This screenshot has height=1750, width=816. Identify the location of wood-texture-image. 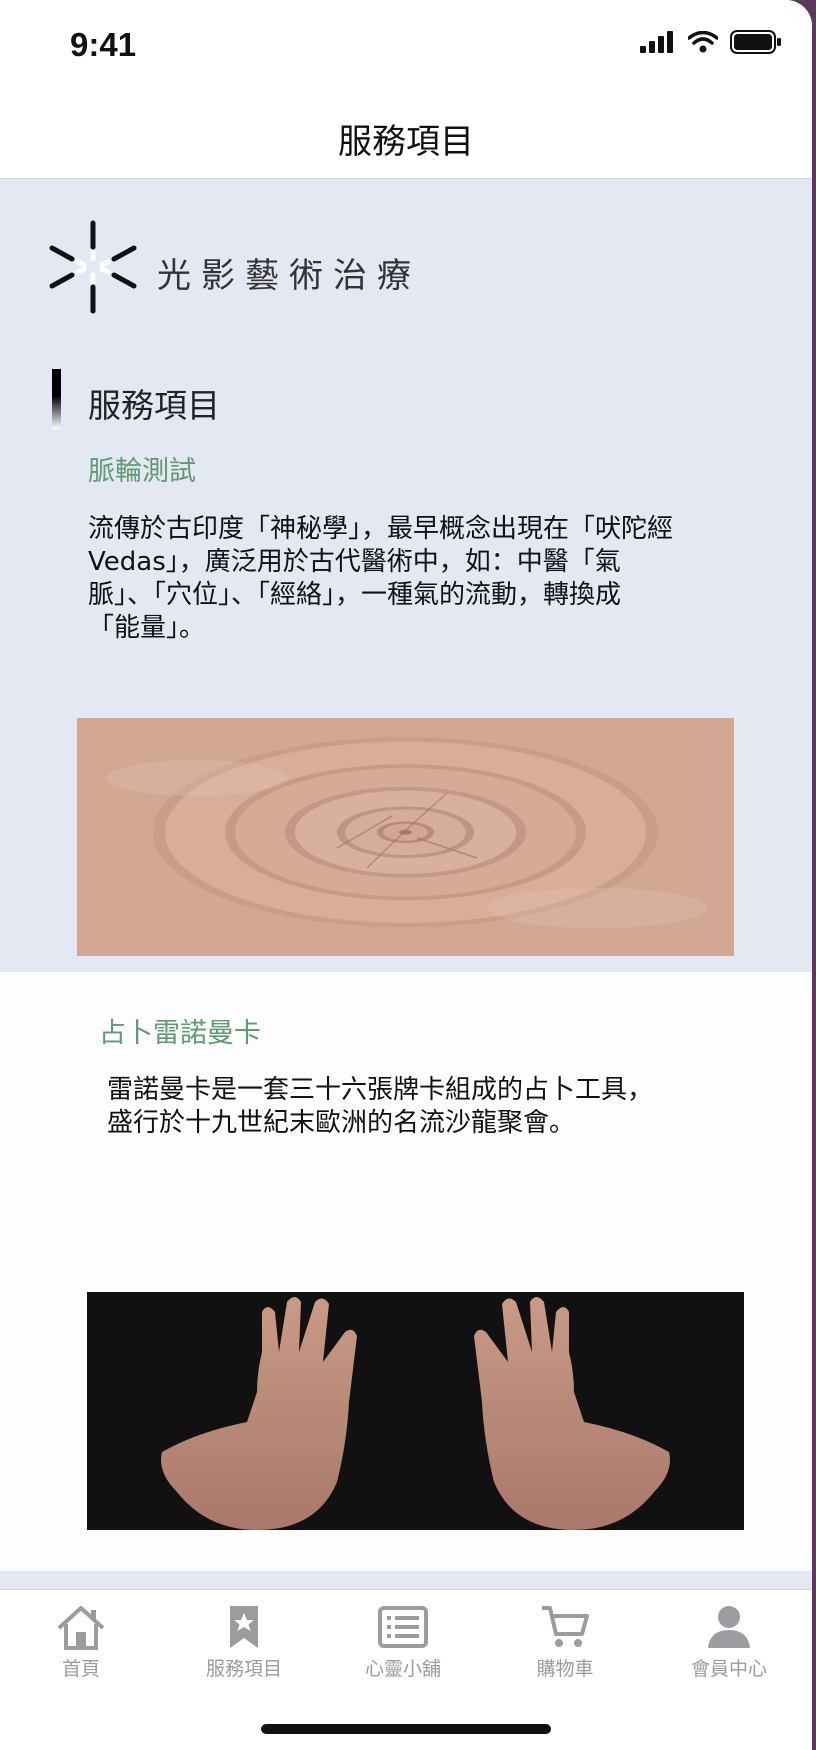
(405, 837).